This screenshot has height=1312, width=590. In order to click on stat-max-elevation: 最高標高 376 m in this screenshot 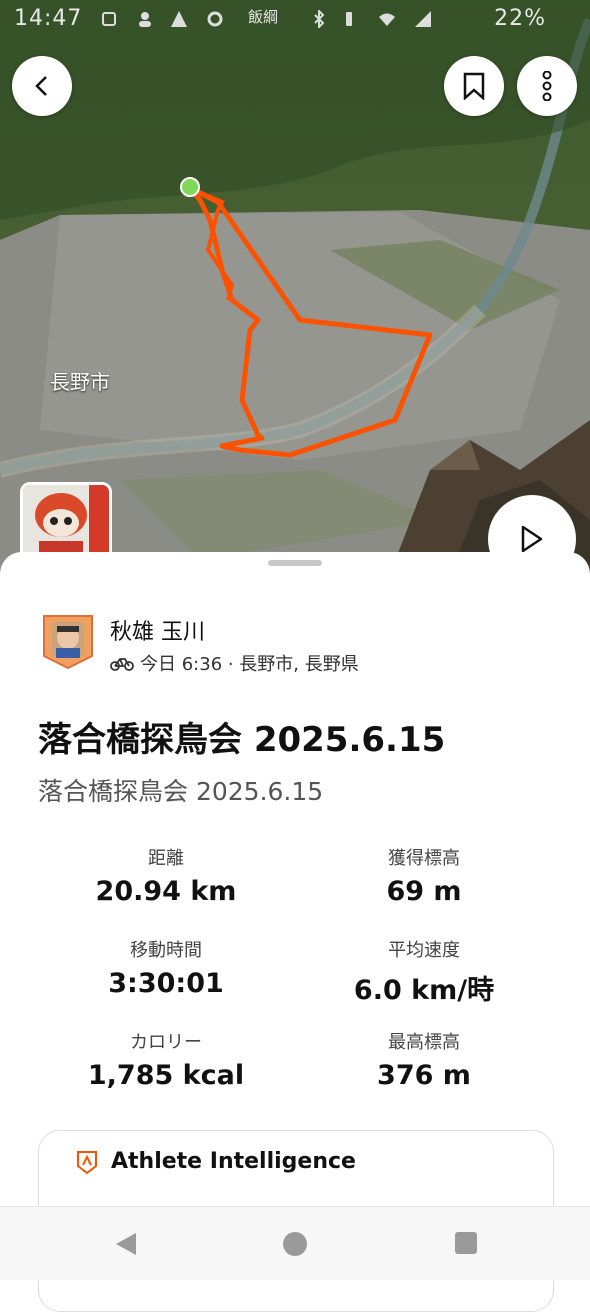, I will do `click(424, 1059)`.